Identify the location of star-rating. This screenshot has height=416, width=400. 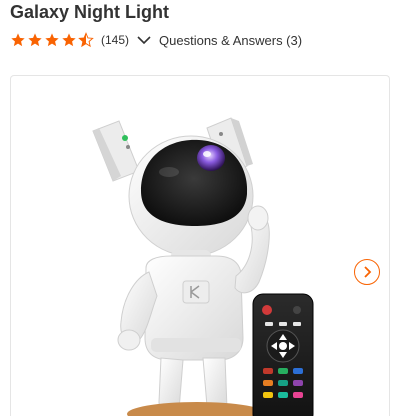
(52, 40).